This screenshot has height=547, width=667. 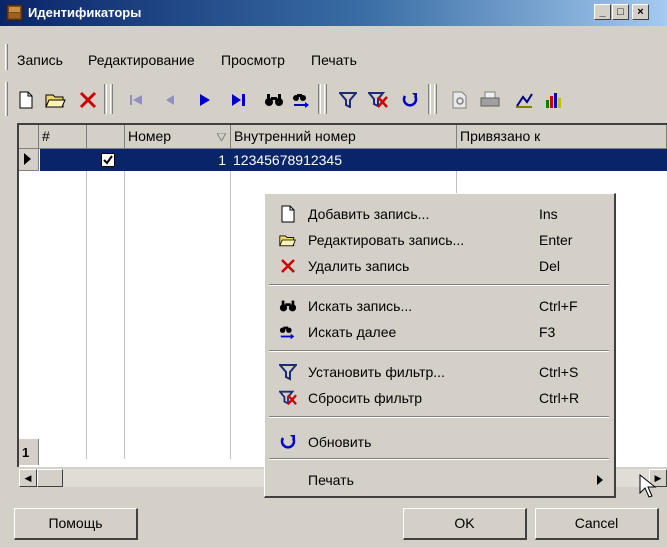 I want to click on filter-button, so click(x=348, y=100).